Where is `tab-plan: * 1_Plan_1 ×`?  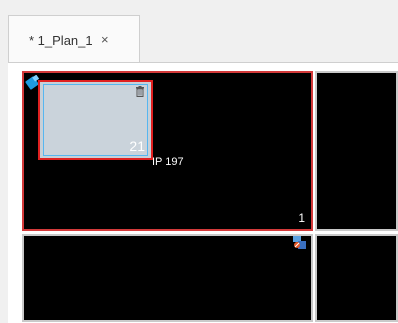
tab-plan: * 1_Plan_1 × is located at coordinates (74, 38).